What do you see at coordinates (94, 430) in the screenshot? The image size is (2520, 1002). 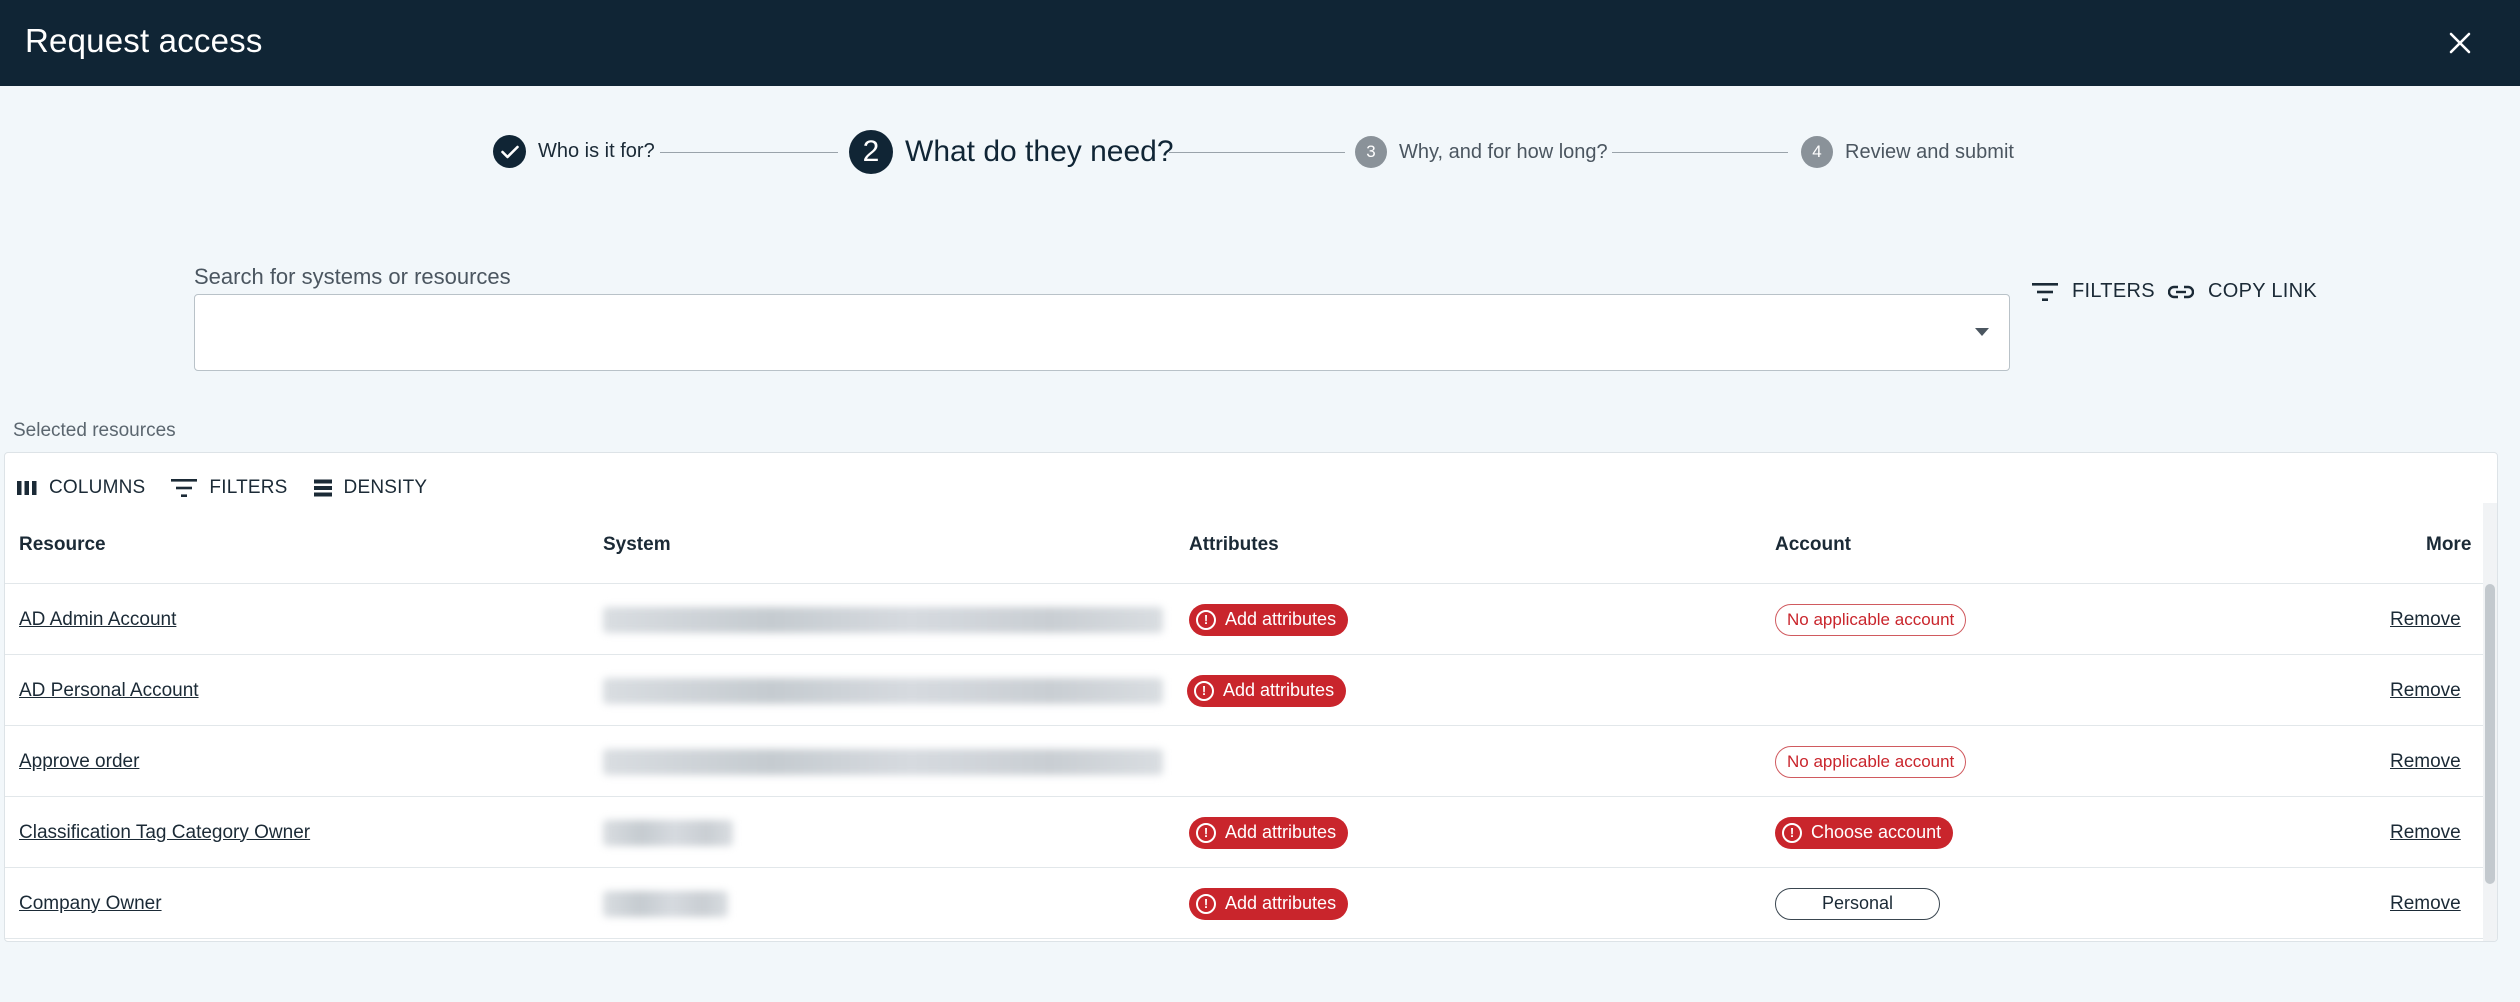 I see `selected-resources-label: Selected resources` at bounding box center [94, 430].